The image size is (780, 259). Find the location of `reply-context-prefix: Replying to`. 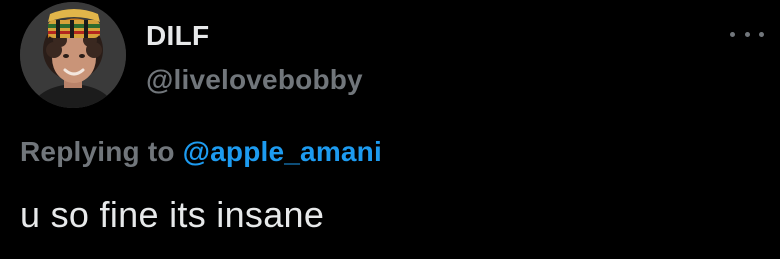

reply-context-prefix: Replying to is located at coordinates (97, 151).